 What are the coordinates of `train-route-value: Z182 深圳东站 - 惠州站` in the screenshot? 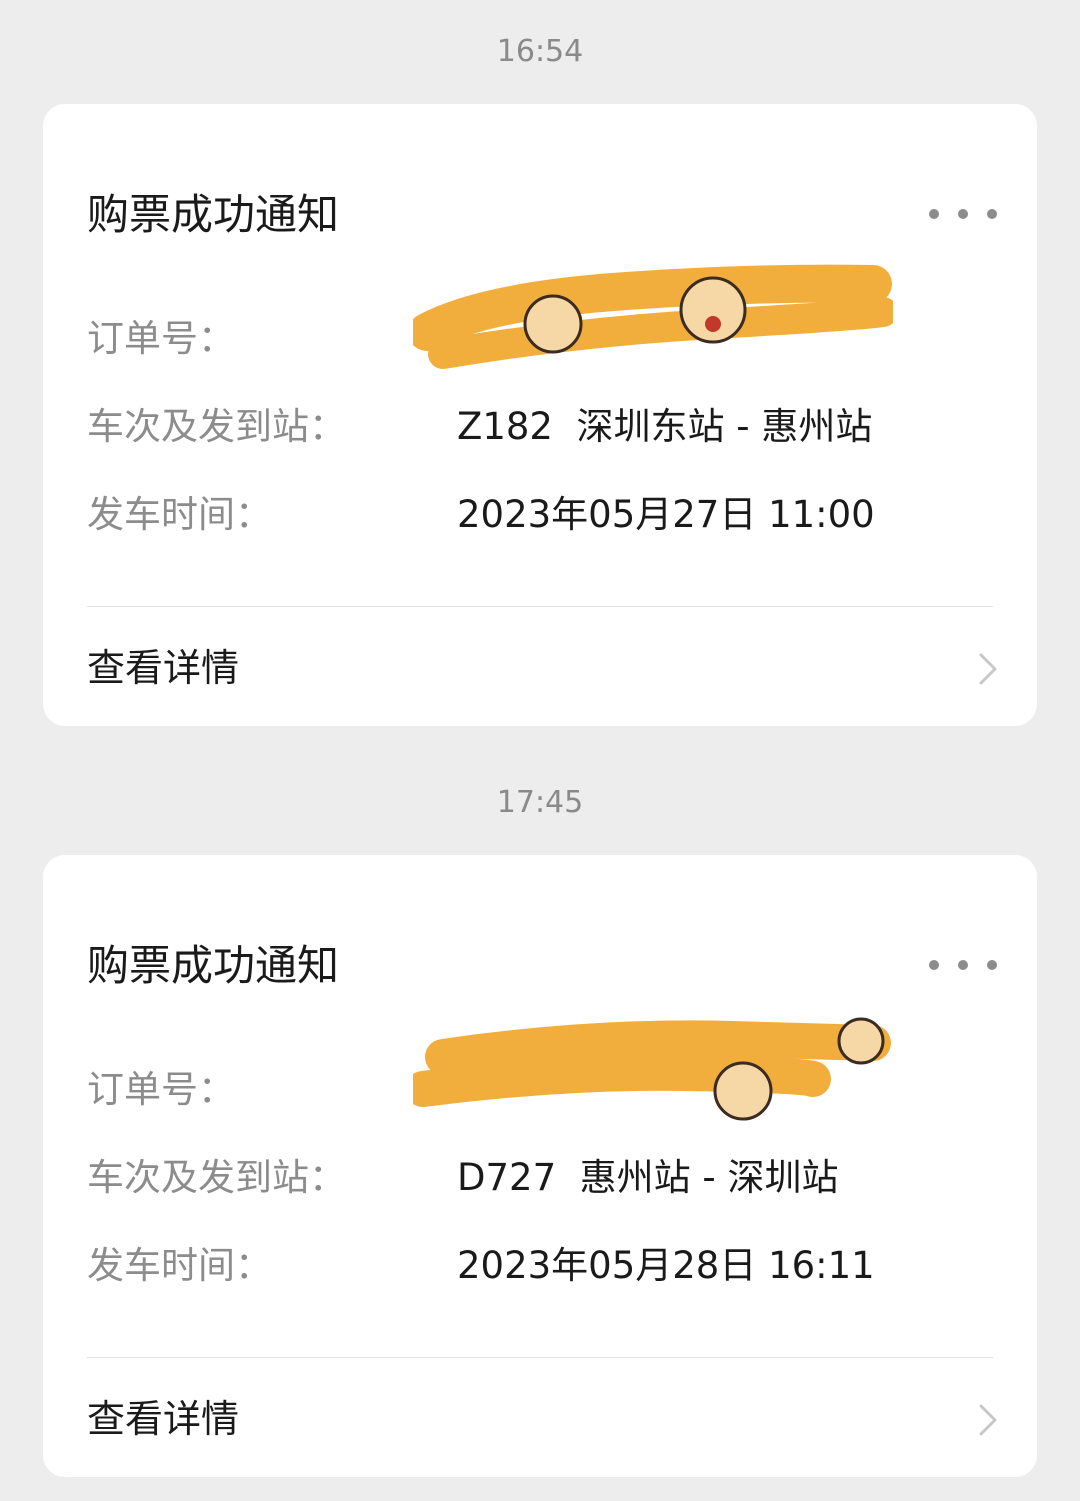 It's located at (665, 426).